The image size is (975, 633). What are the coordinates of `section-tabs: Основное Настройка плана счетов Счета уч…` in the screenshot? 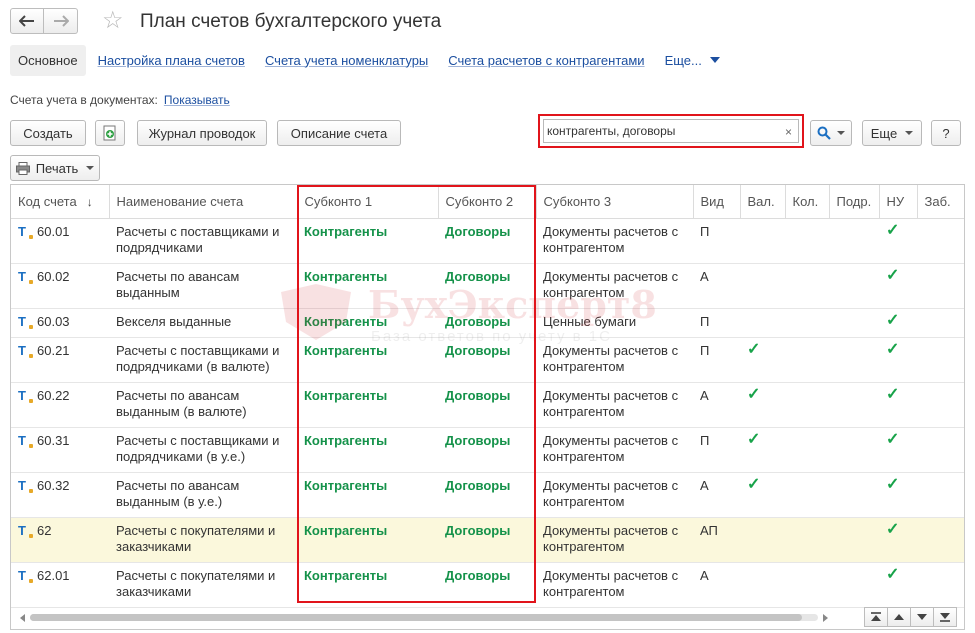 It's located at (365, 60).